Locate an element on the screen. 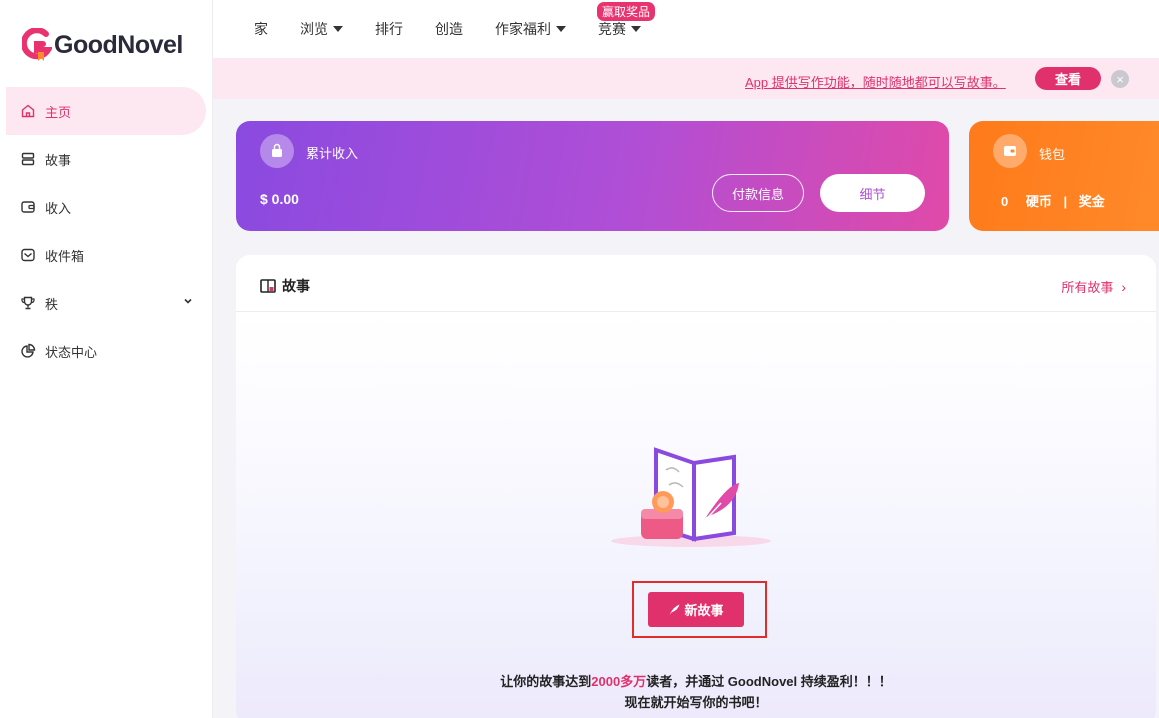  close-icon: × is located at coordinates (1120, 79).